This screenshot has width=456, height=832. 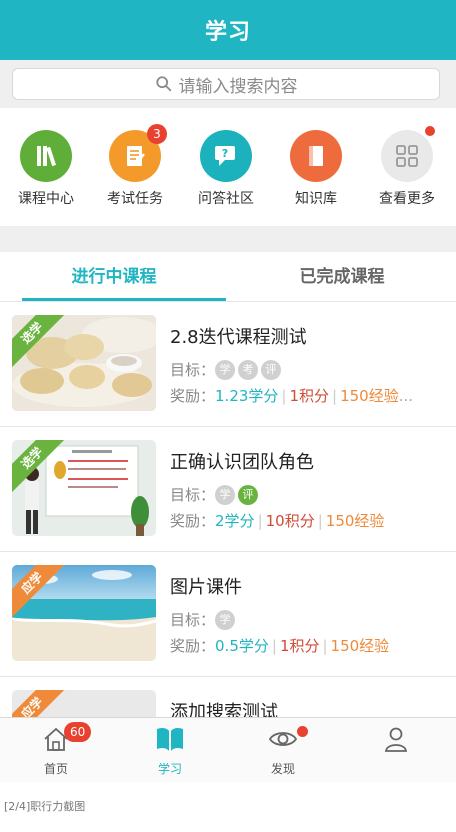 What do you see at coordinates (228, 807) in the screenshot?
I see `image-caption: [2/4]职行力截图` at bounding box center [228, 807].